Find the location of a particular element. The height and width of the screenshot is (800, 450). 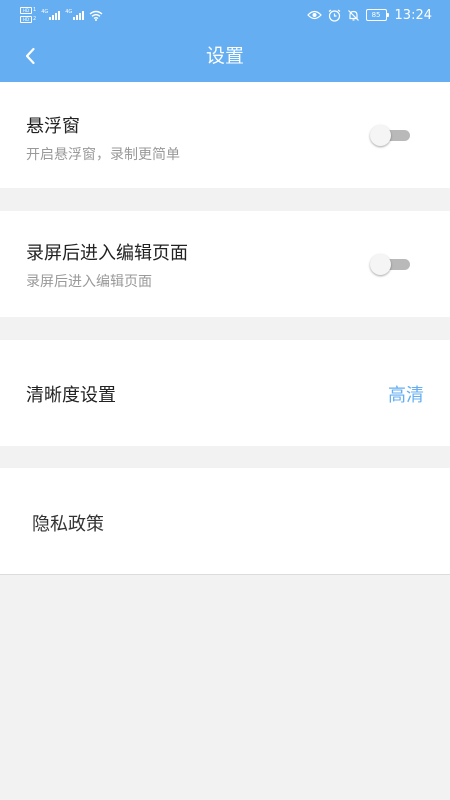

setting-clarity: 清晰度设置 高清 is located at coordinates (225, 393).